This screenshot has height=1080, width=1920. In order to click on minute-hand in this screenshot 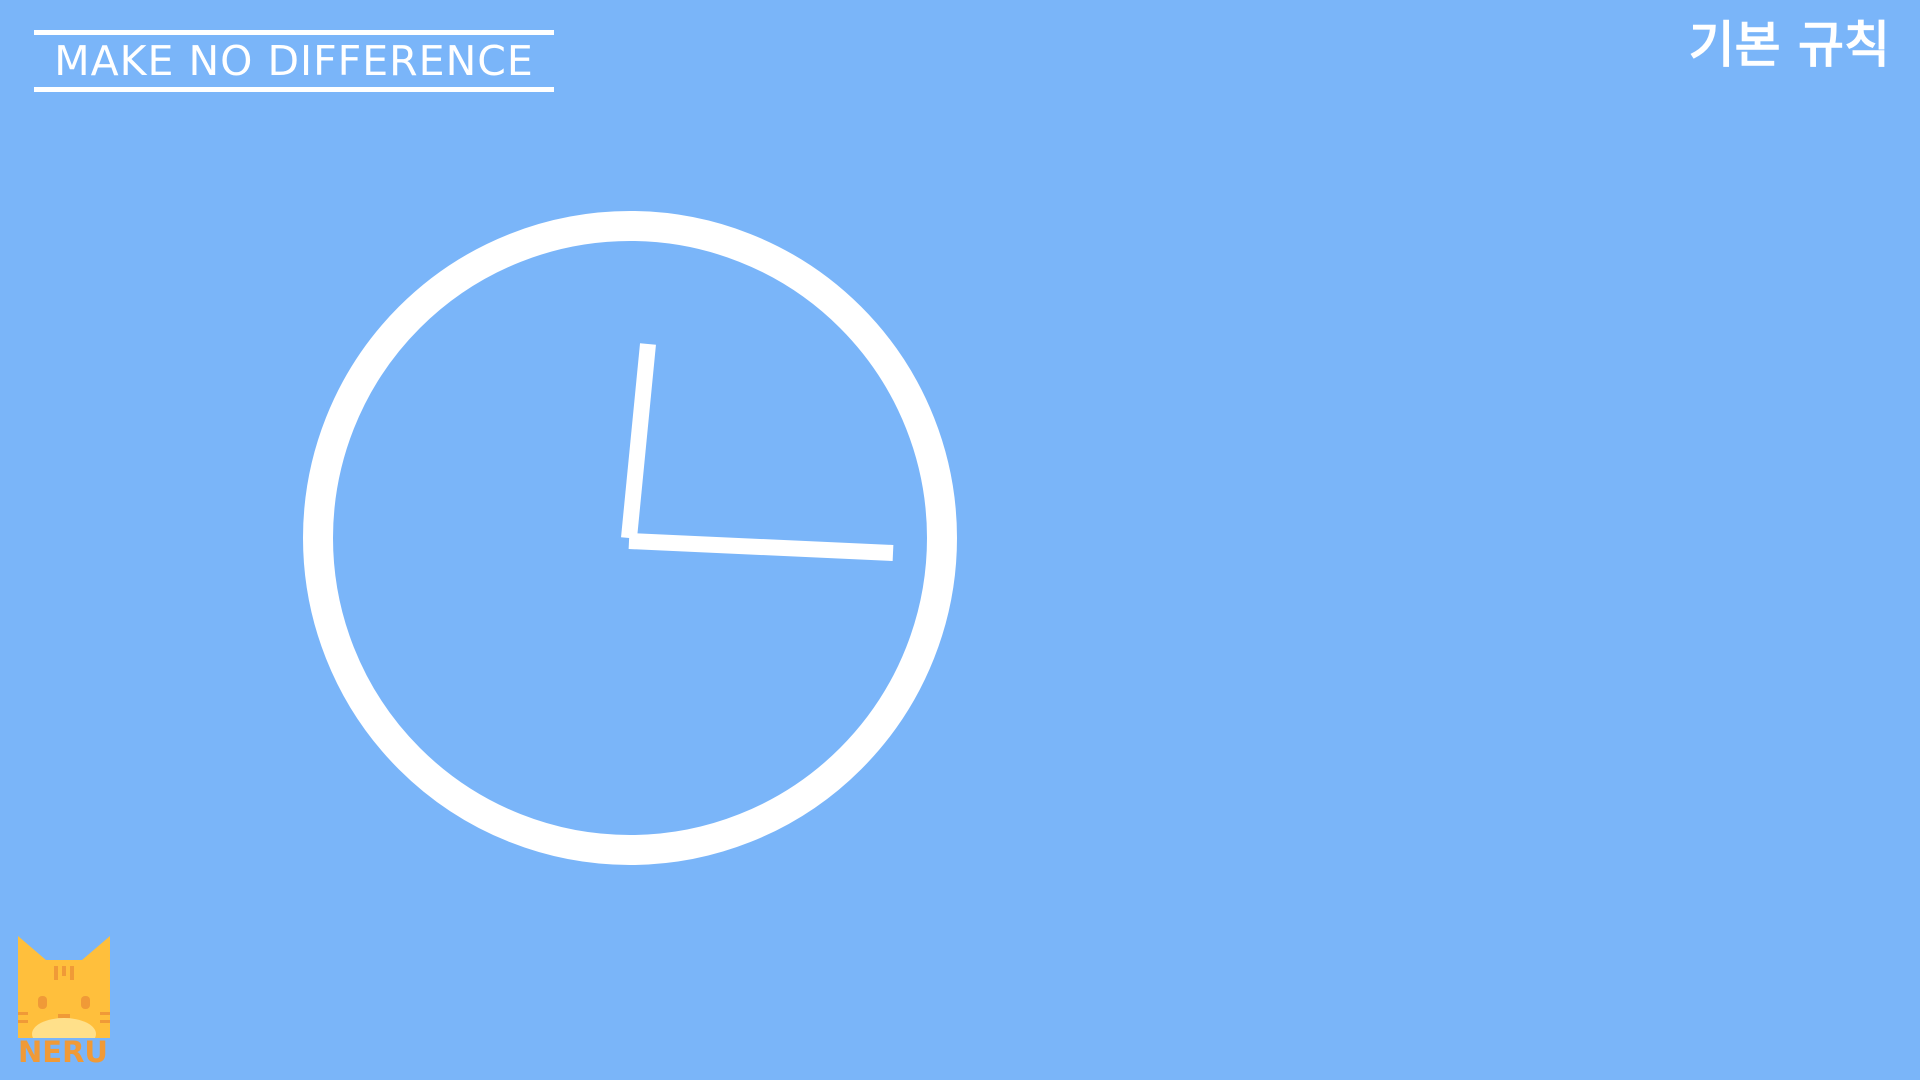, I will do `click(761, 547)`.